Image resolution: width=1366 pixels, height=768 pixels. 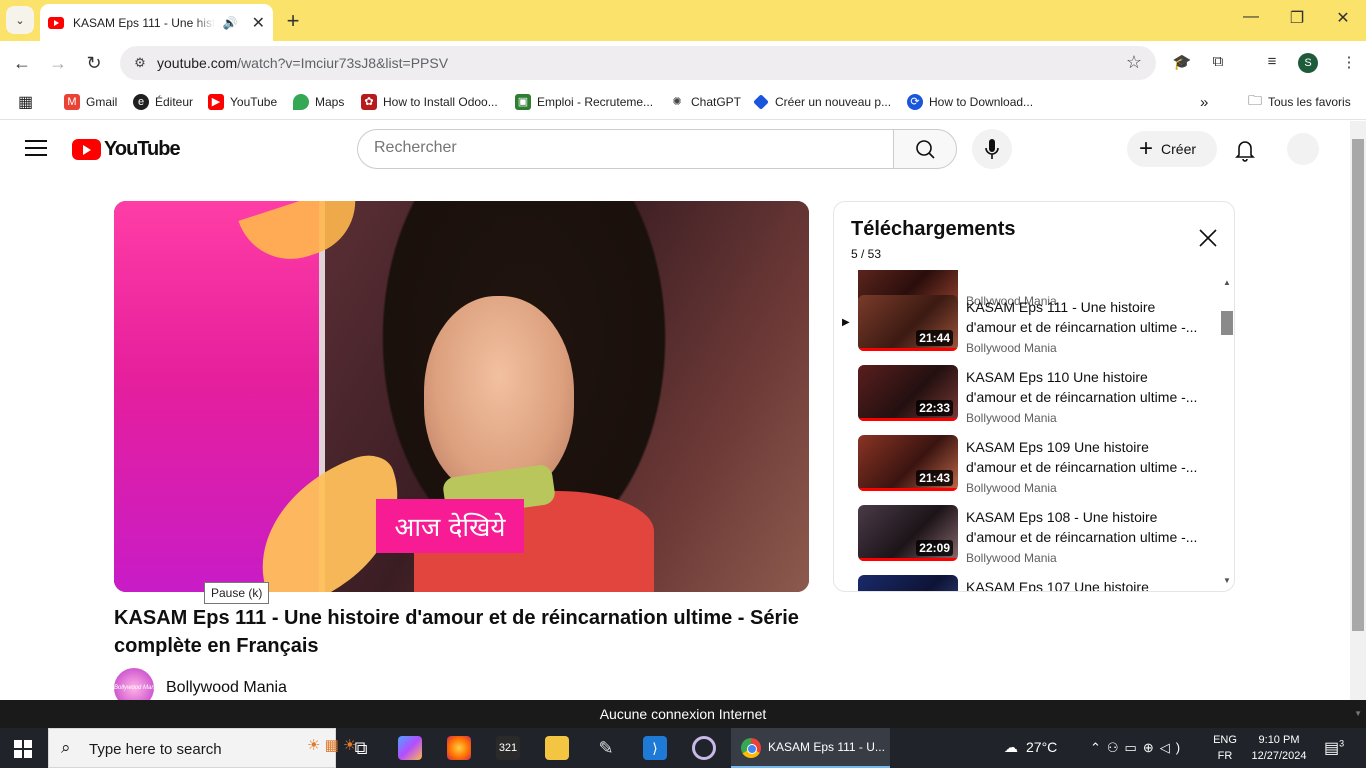 What do you see at coordinates (1138, 748) in the screenshot?
I see `system-tray-icons: ⌃⚇▭⊕◁)` at bounding box center [1138, 748].